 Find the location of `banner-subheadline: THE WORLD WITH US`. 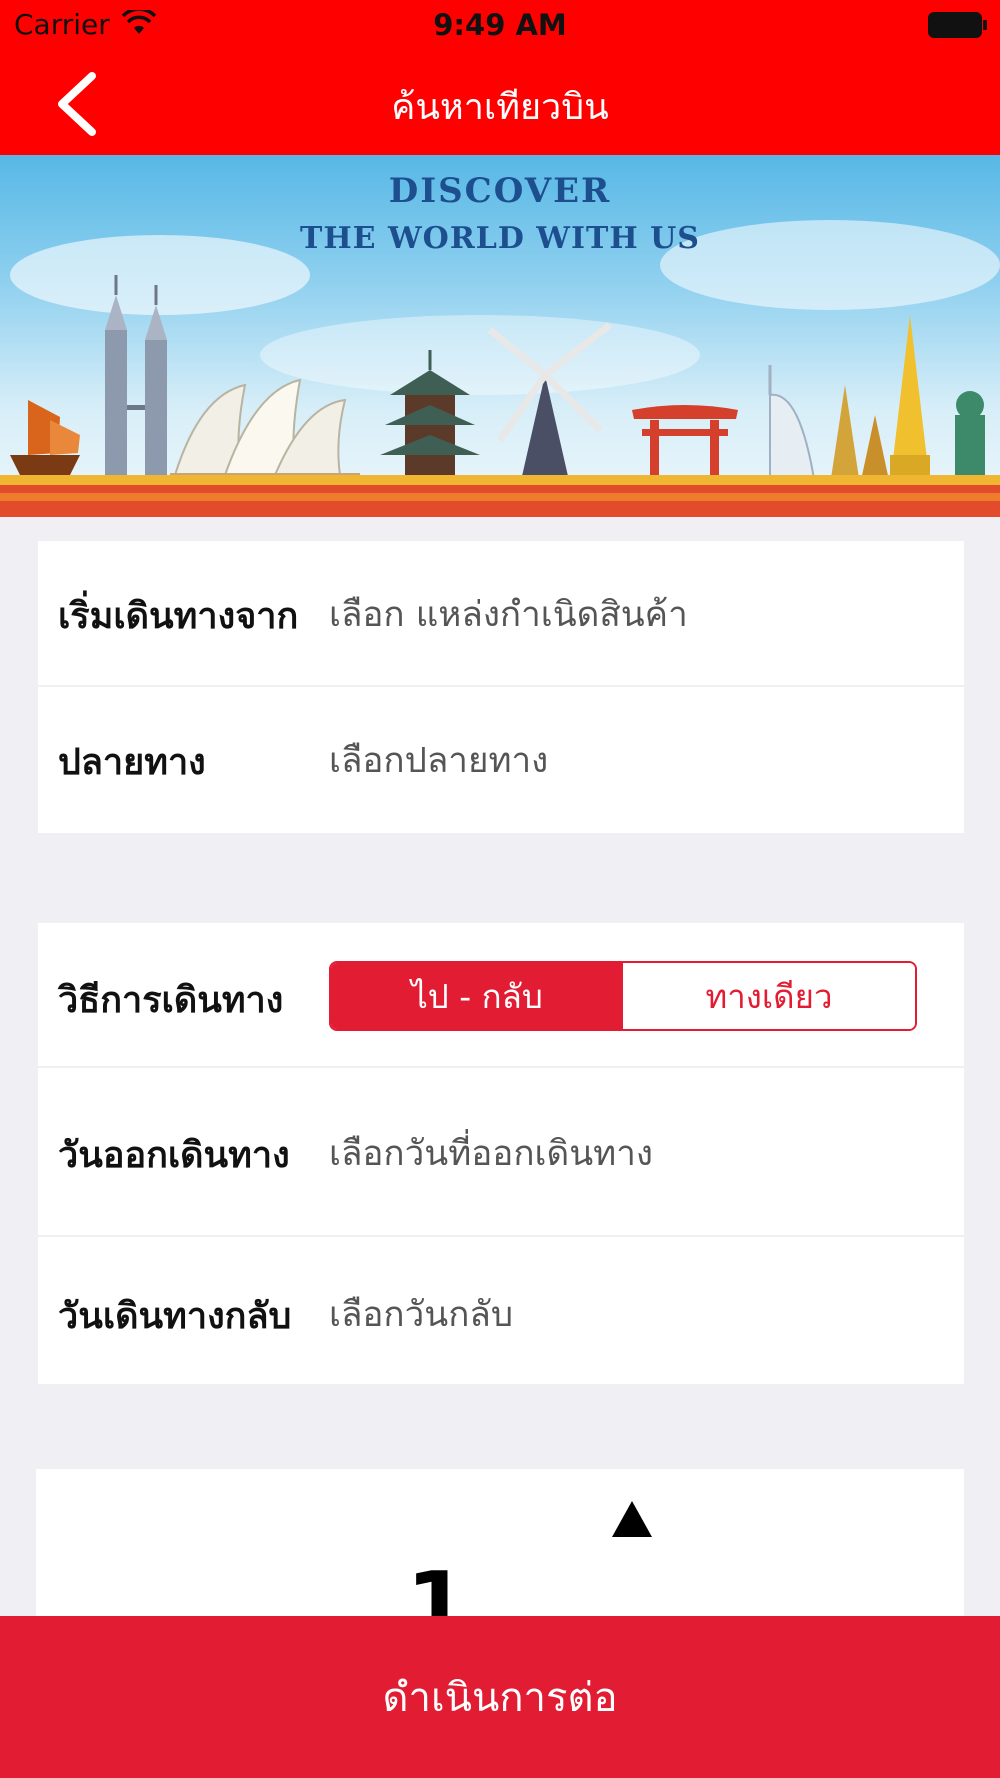

banner-subheadline: THE WORLD WITH US is located at coordinates (500, 238).